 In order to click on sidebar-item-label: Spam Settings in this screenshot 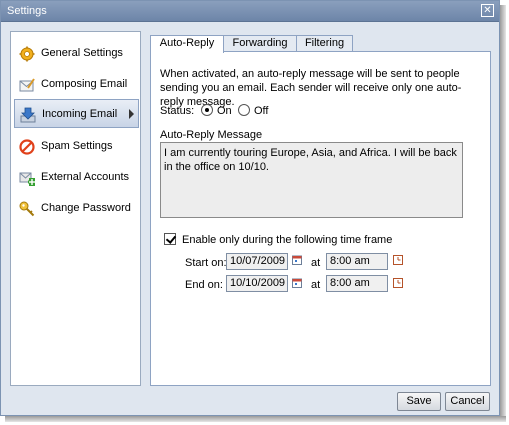, I will do `click(77, 146)`.